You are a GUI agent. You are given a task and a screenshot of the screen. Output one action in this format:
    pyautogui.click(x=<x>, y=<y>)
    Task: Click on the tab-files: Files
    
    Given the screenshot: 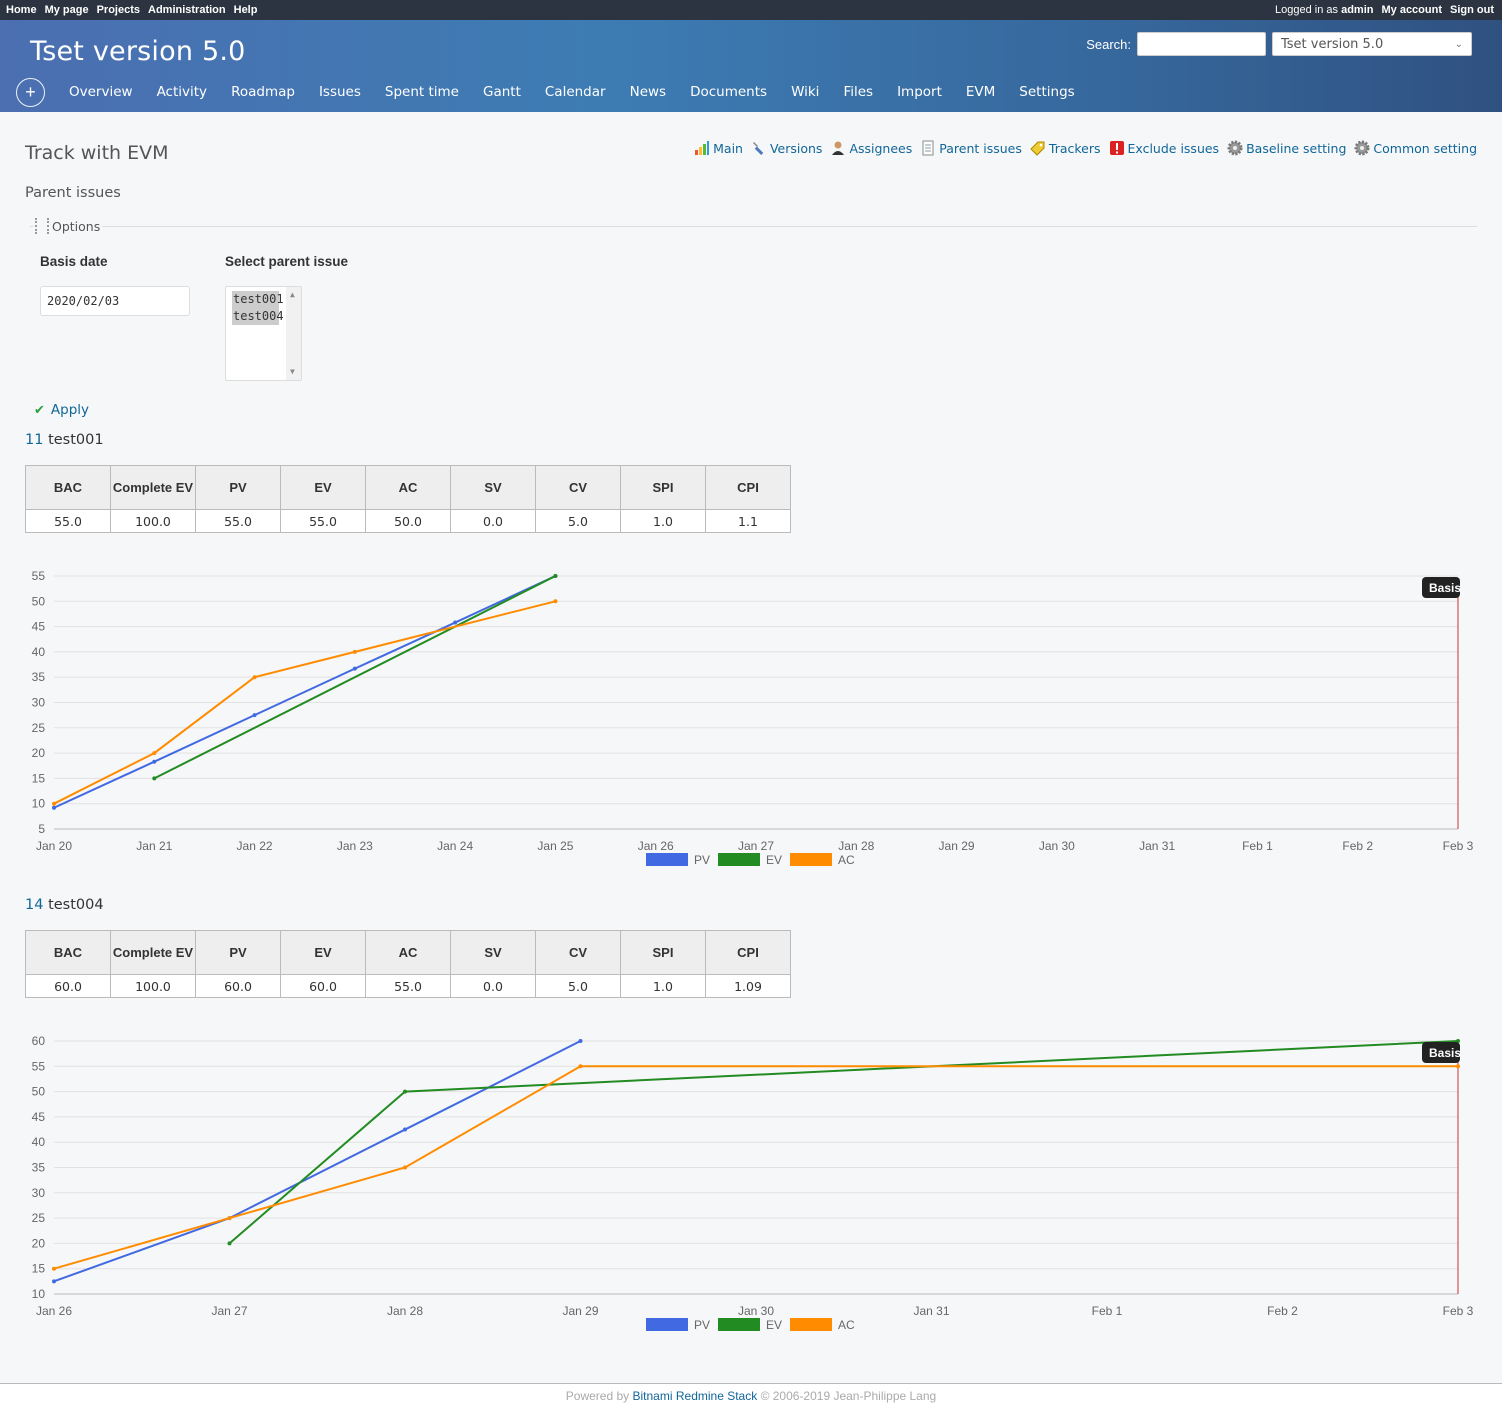 What is the action you would take?
    pyautogui.click(x=858, y=92)
    